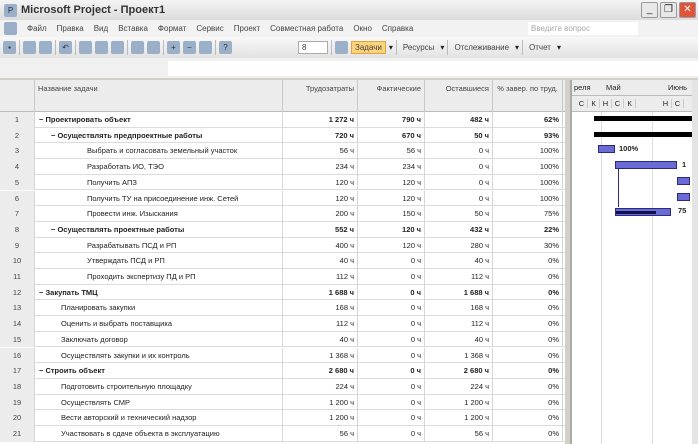 This screenshot has width=698, height=444. What do you see at coordinates (172, 28) in the screenshot?
I see `menu-format: Формат` at bounding box center [172, 28].